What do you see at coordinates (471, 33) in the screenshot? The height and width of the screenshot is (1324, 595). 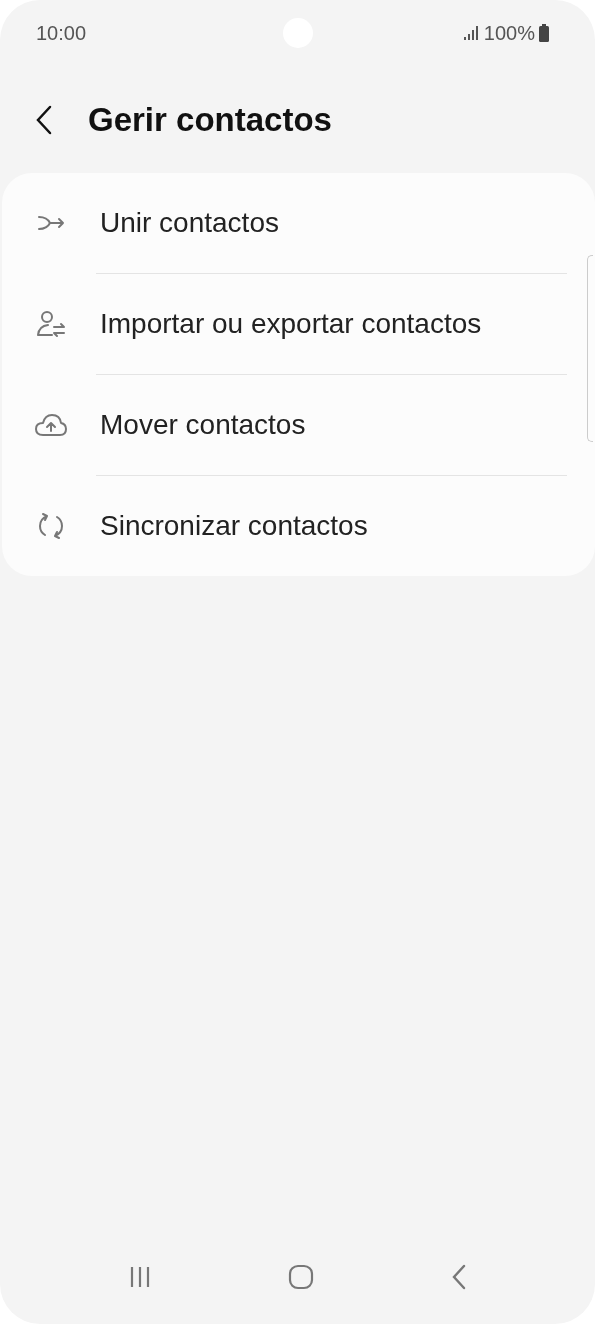 I see `signal-icon` at bounding box center [471, 33].